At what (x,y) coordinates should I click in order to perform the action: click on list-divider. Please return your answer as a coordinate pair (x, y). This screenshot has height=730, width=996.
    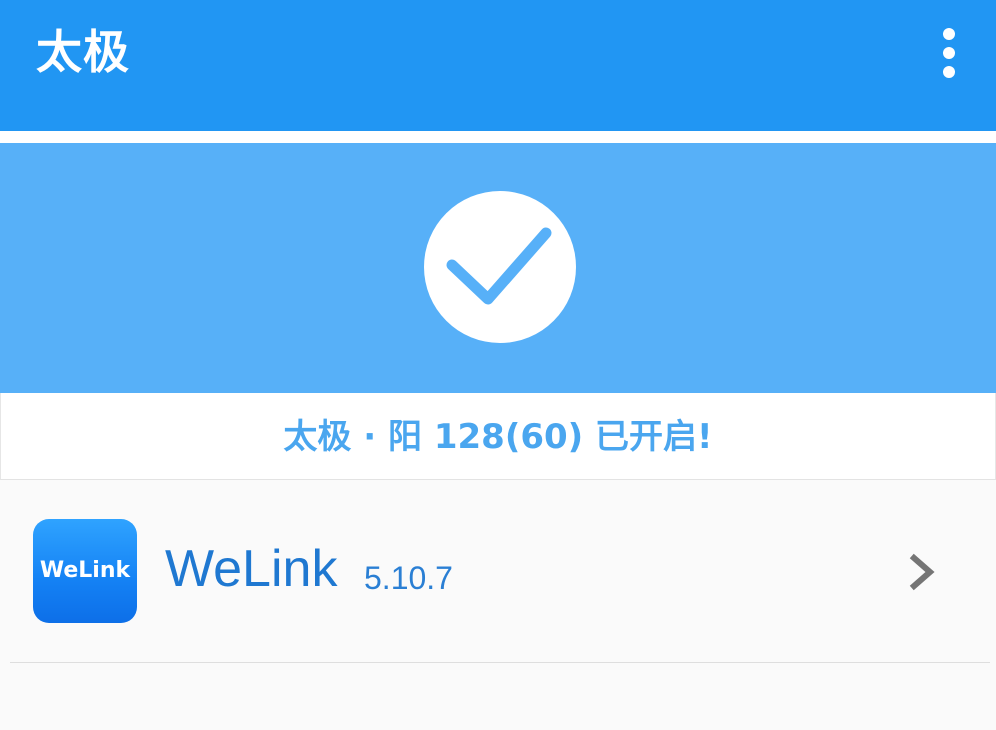
    Looking at the image, I should click on (500, 662).